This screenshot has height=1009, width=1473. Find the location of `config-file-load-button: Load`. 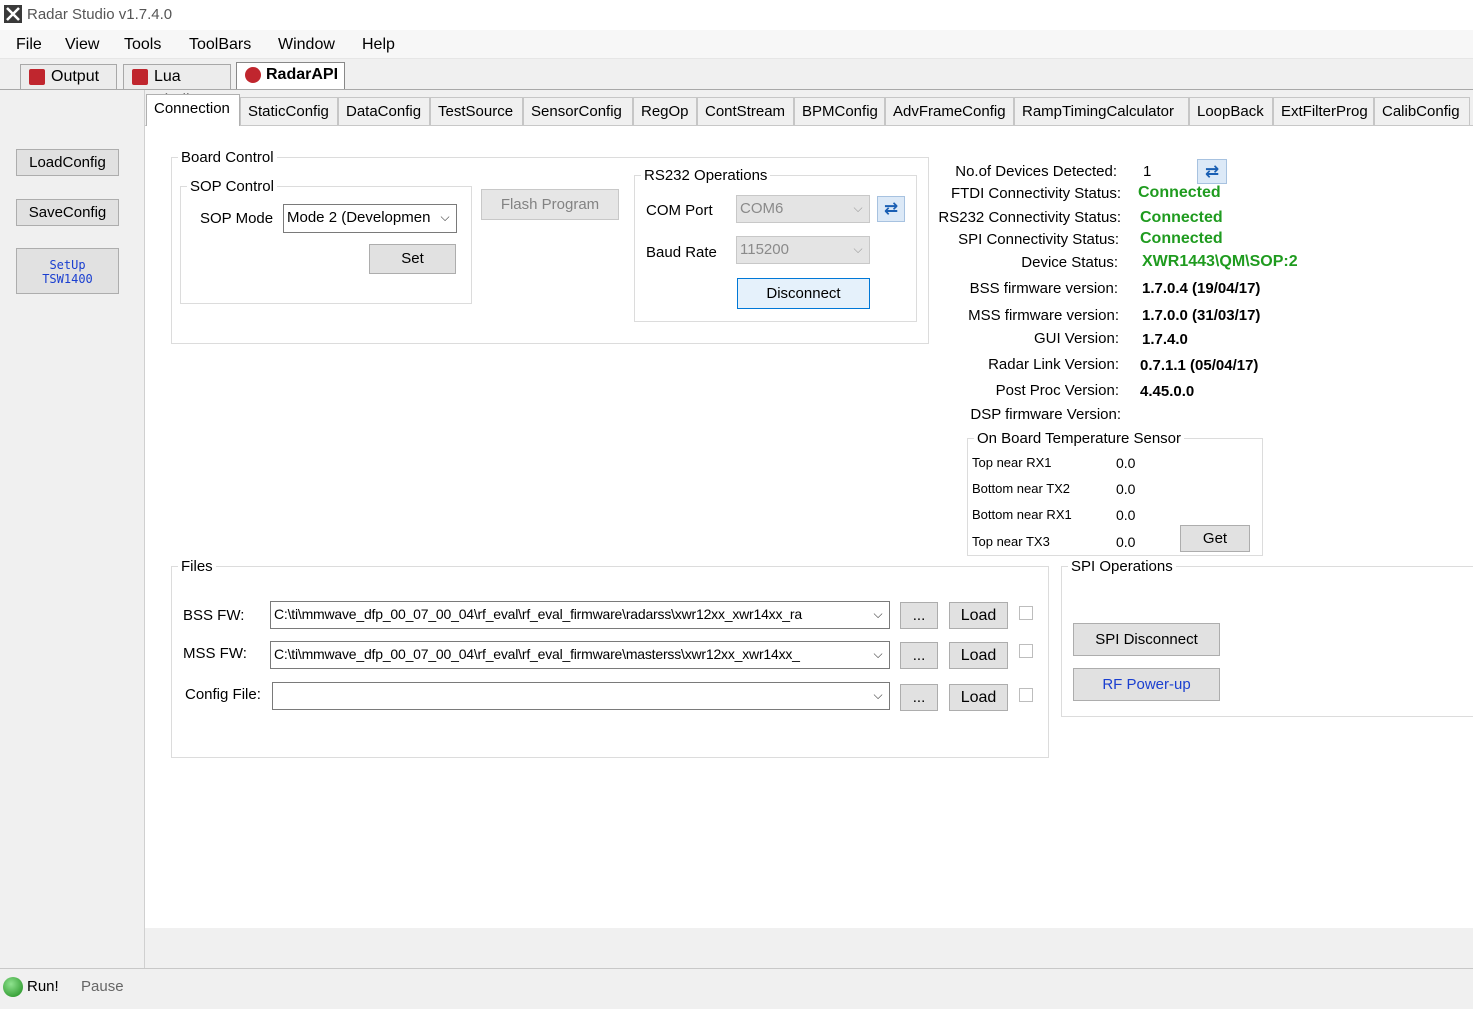

config-file-load-button: Load is located at coordinates (978, 697).